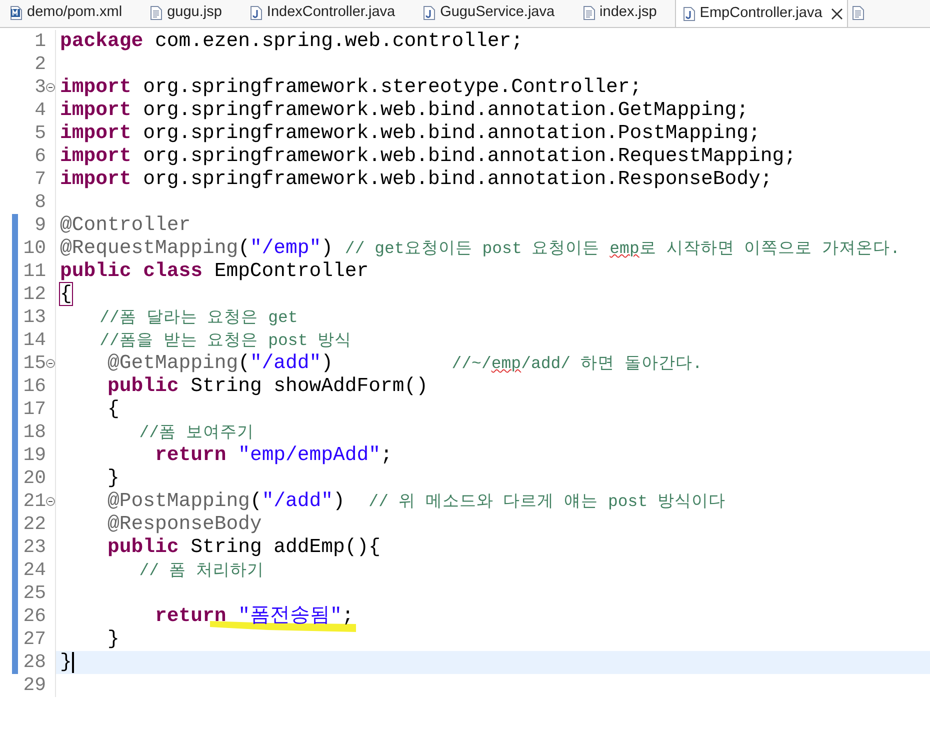  What do you see at coordinates (34, 639) in the screenshot?
I see `line-number: 27` at bounding box center [34, 639].